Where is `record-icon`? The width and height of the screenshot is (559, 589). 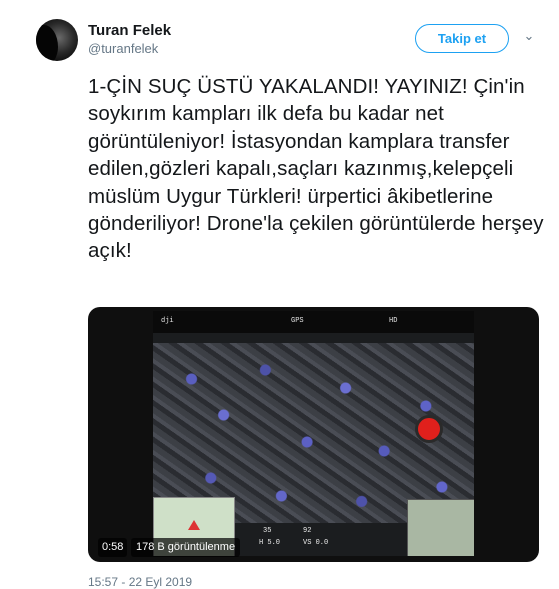
record-icon is located at coordinates (429, 429).